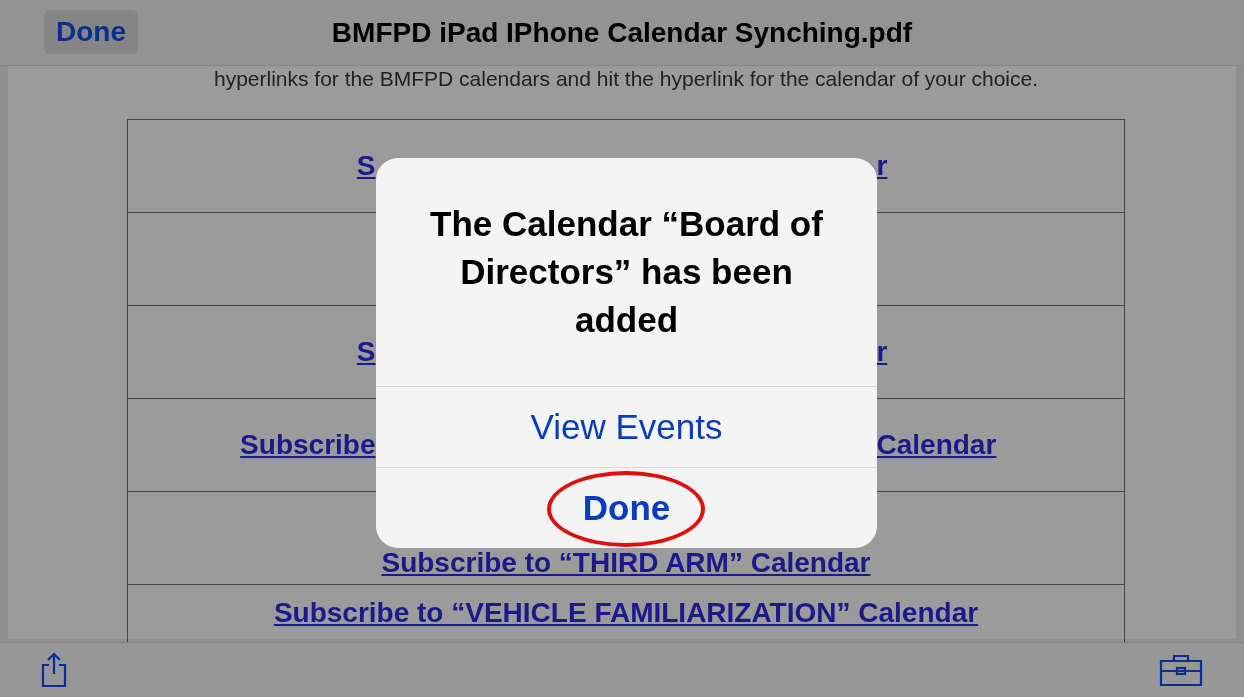 This screenshot has height=697, width=1244. Describe the element at coordinates (622, 32) in the screenshot. I see `document-title: BMFPD iPad IPhone Calendar Synching.pdf` at that location.